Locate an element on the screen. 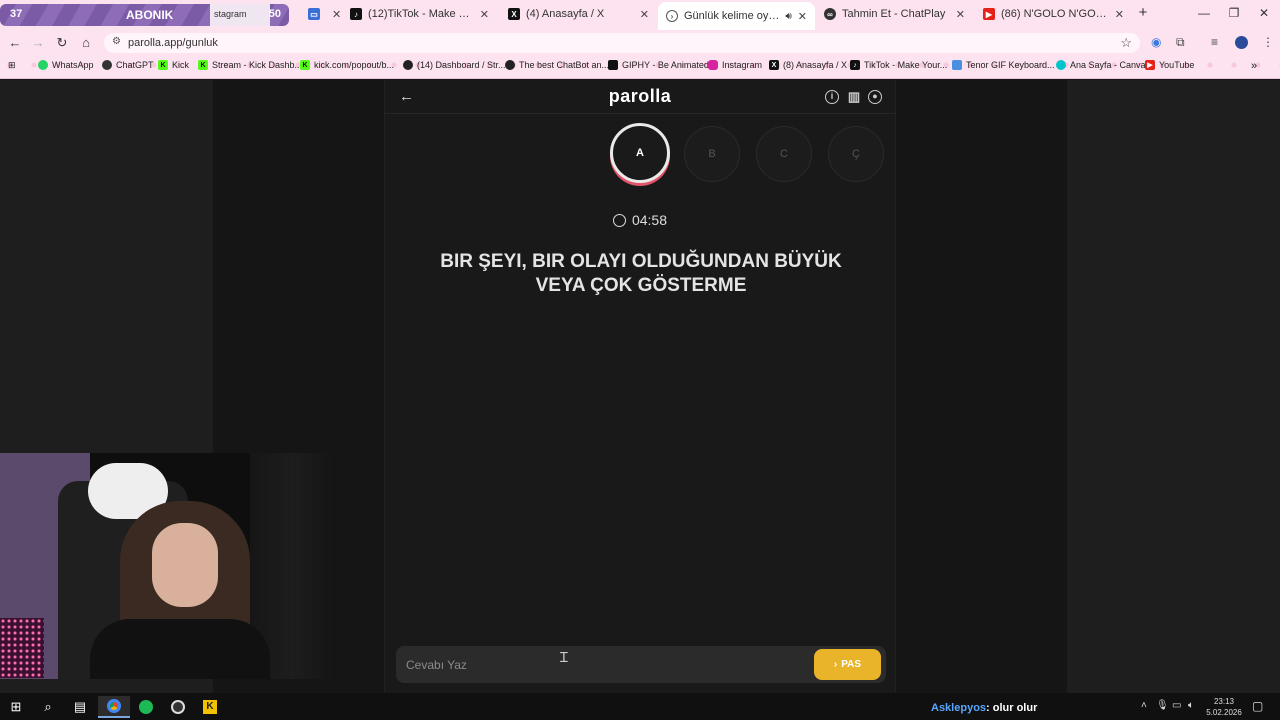 The width and height of the screenshot is (1280, 720). site-settings-icon: ⚙ is located at coordinates (116, 41).